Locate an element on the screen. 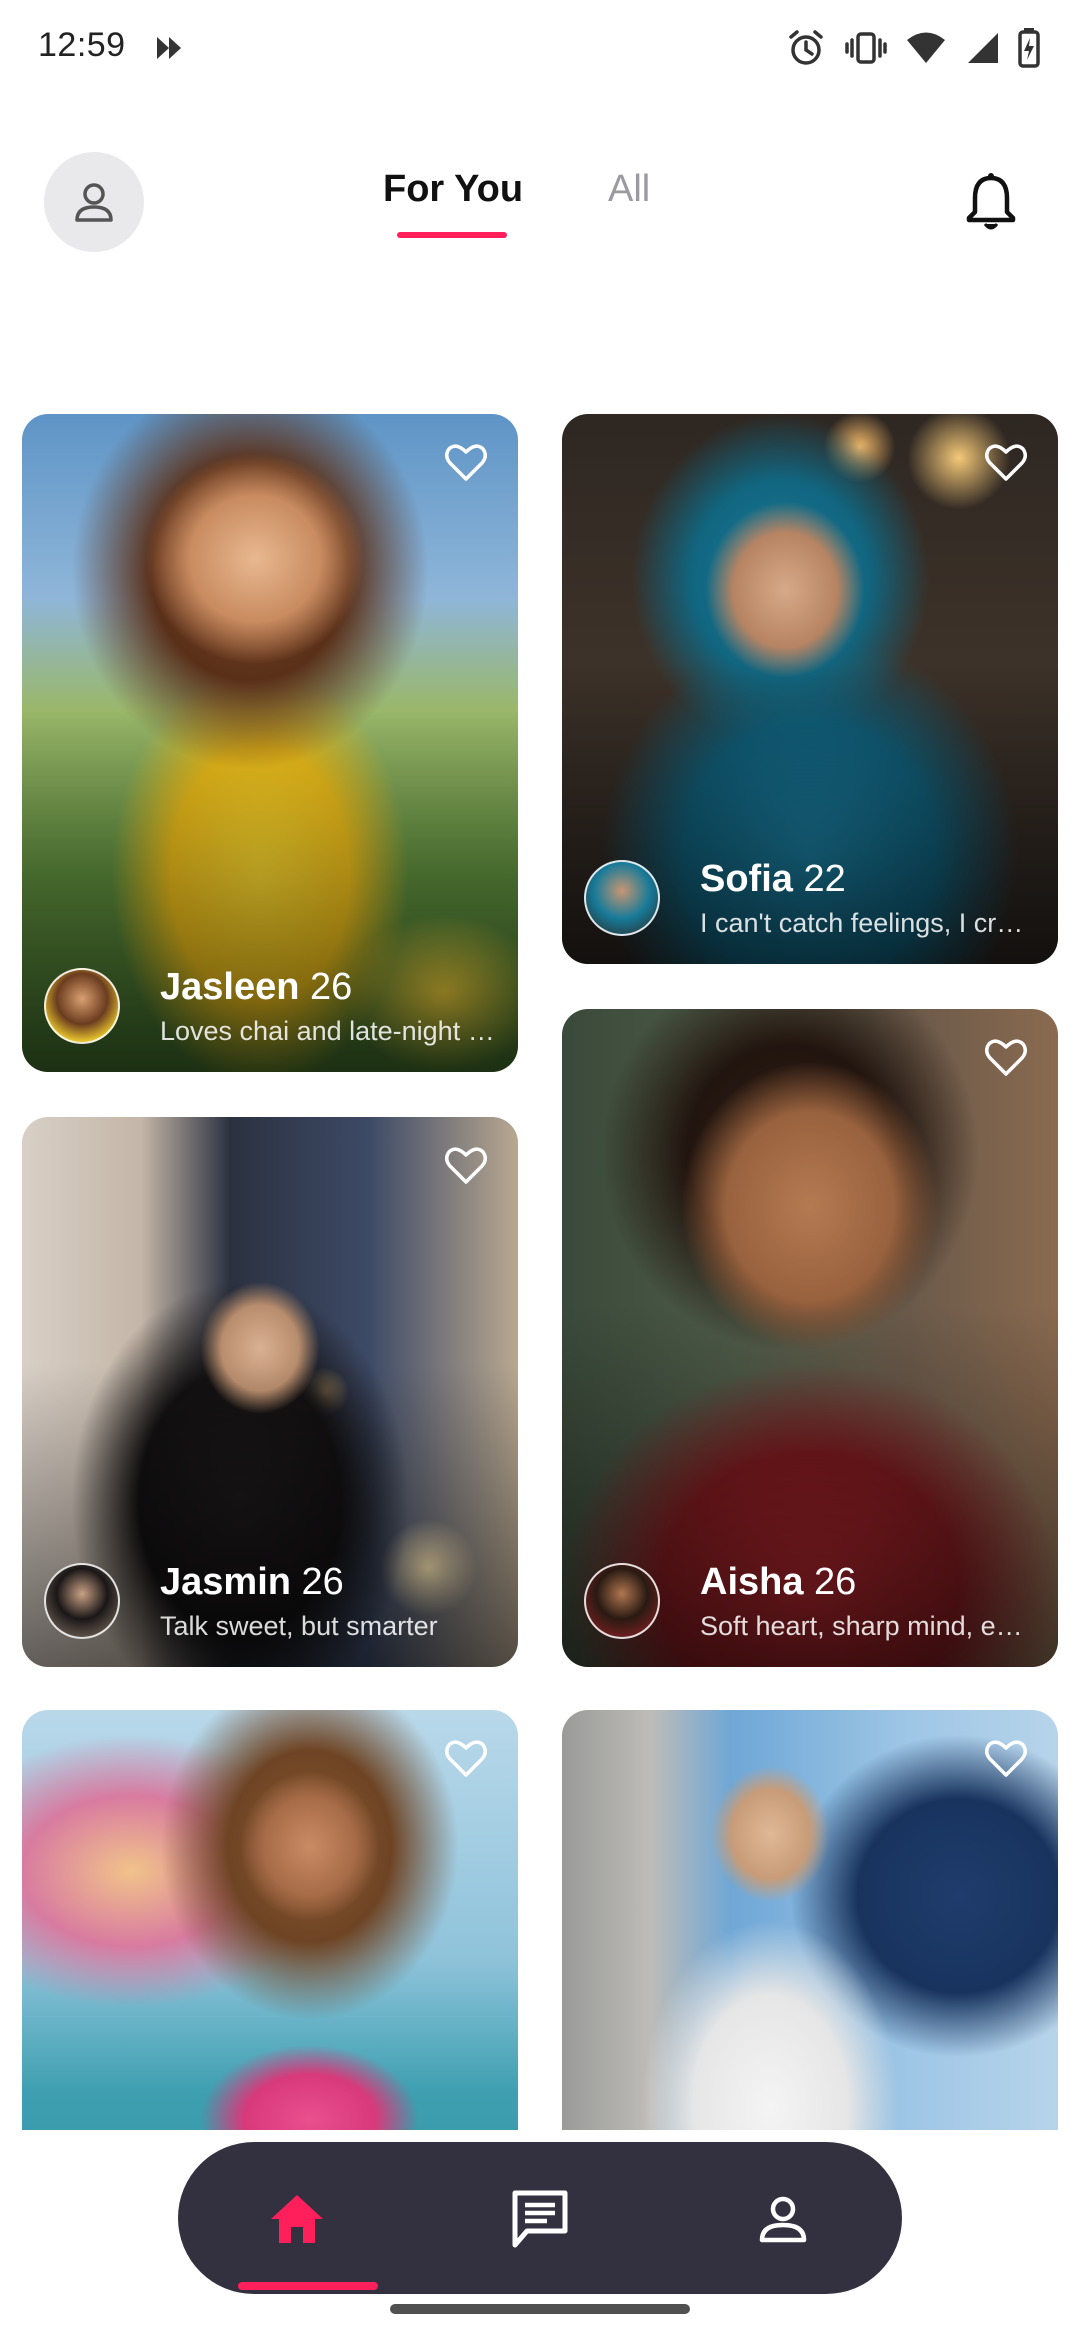 The image size is (1080, 2340). battery-charging-icon is located at coordinates (1029, 48).